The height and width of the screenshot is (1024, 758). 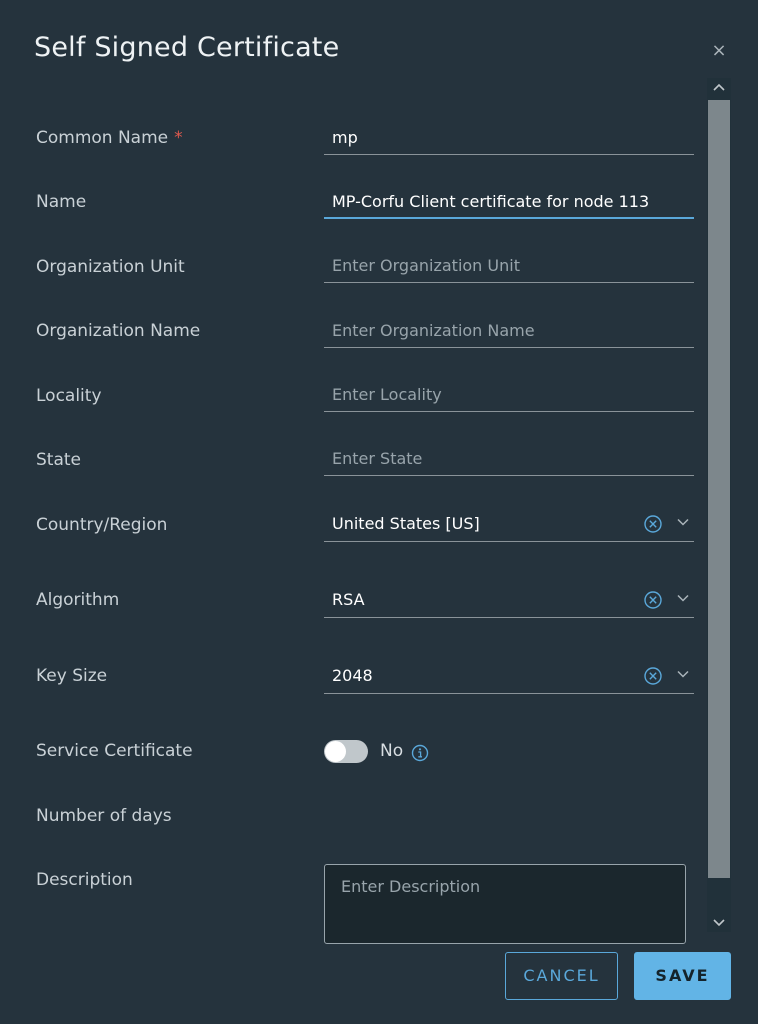 I want to click on algorithm-value: RSA, so click(x=348, y=599).